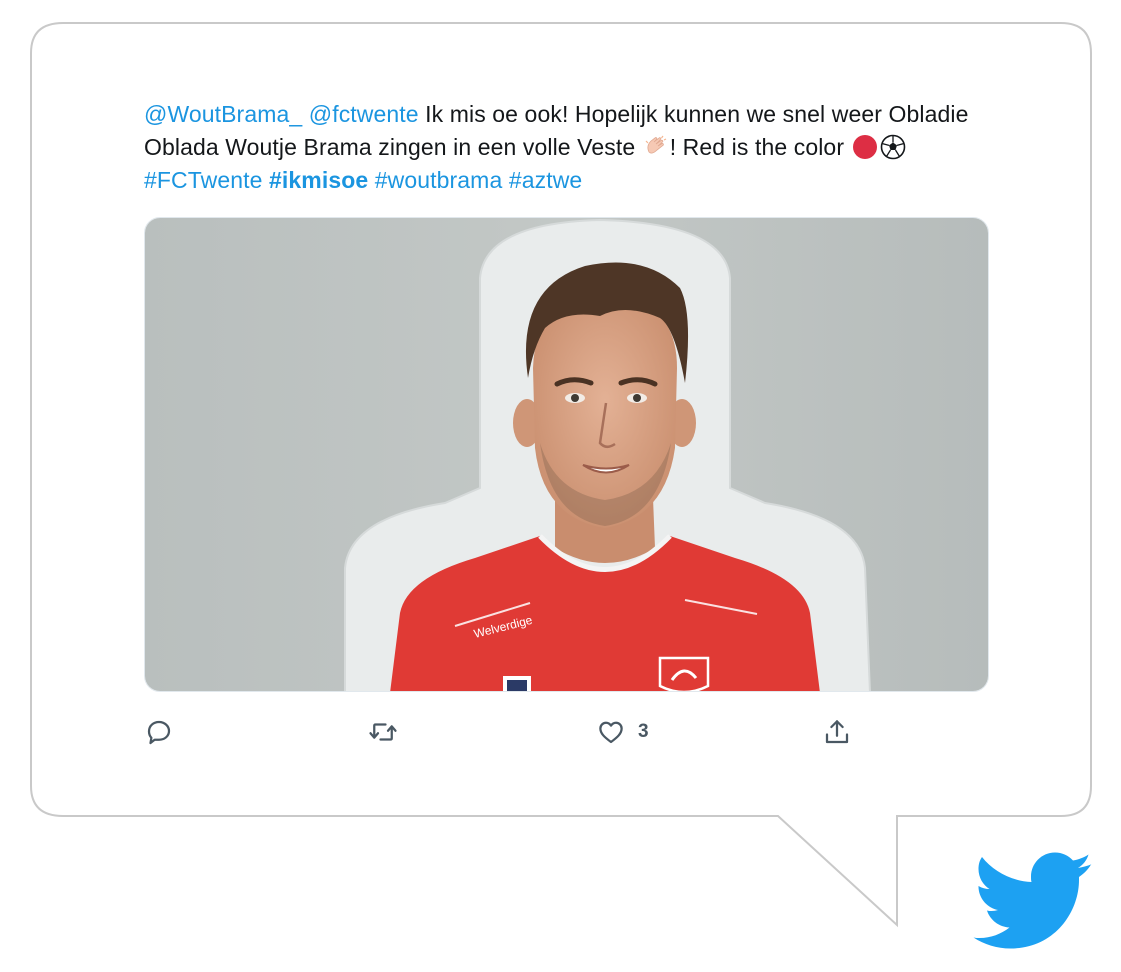 This screenshot has width=1121, height=972. I want to click on share-icon, so click(837, 732).